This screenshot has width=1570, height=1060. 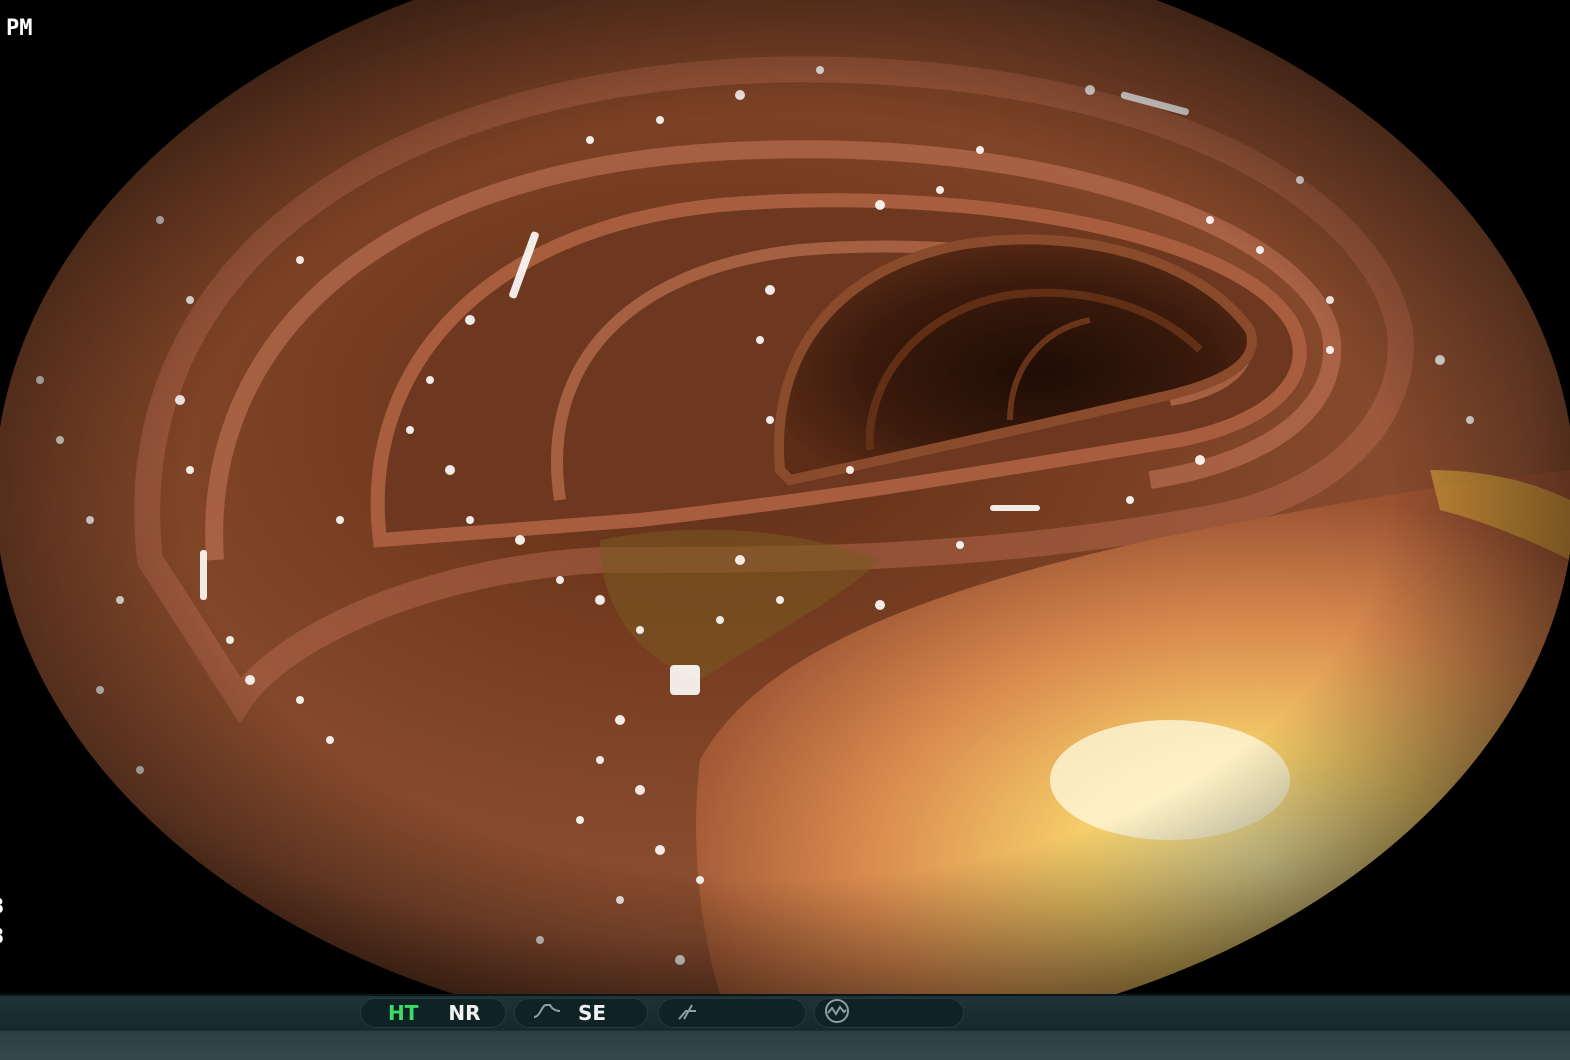 What do you see at coordinates (2, 906) in the screenshot?
I see `left-mark-1: 3` at bounding box center [2, 906].